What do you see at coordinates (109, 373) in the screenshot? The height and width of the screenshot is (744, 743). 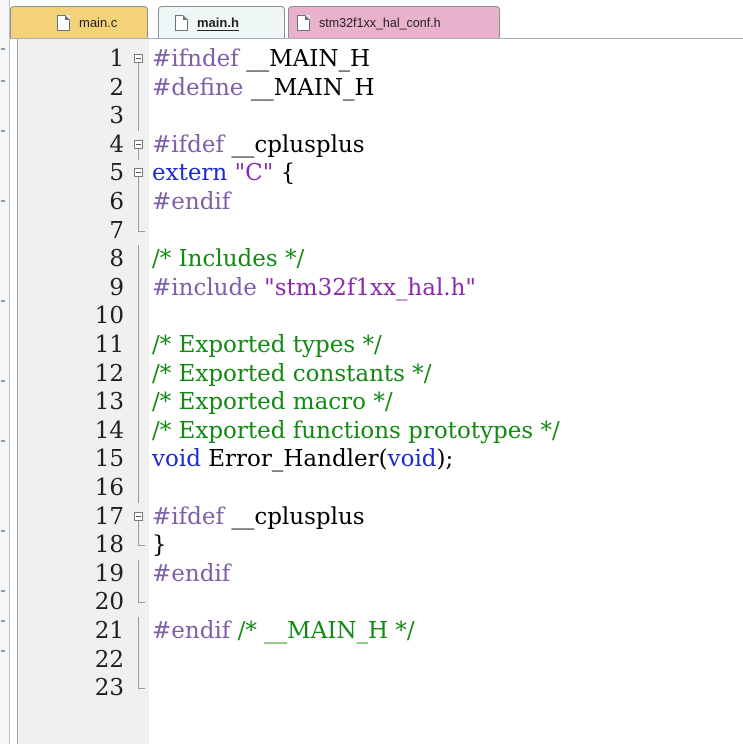 I see `line-number: 12` at bounding box center [109, 373].